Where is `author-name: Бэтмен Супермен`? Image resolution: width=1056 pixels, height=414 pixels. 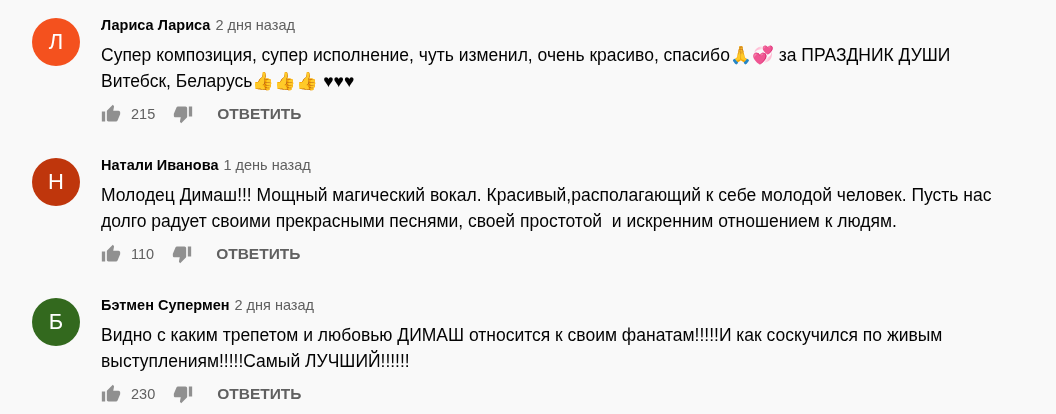
author-name: Бэтмен Супермен is located at coordinates (165, 305).